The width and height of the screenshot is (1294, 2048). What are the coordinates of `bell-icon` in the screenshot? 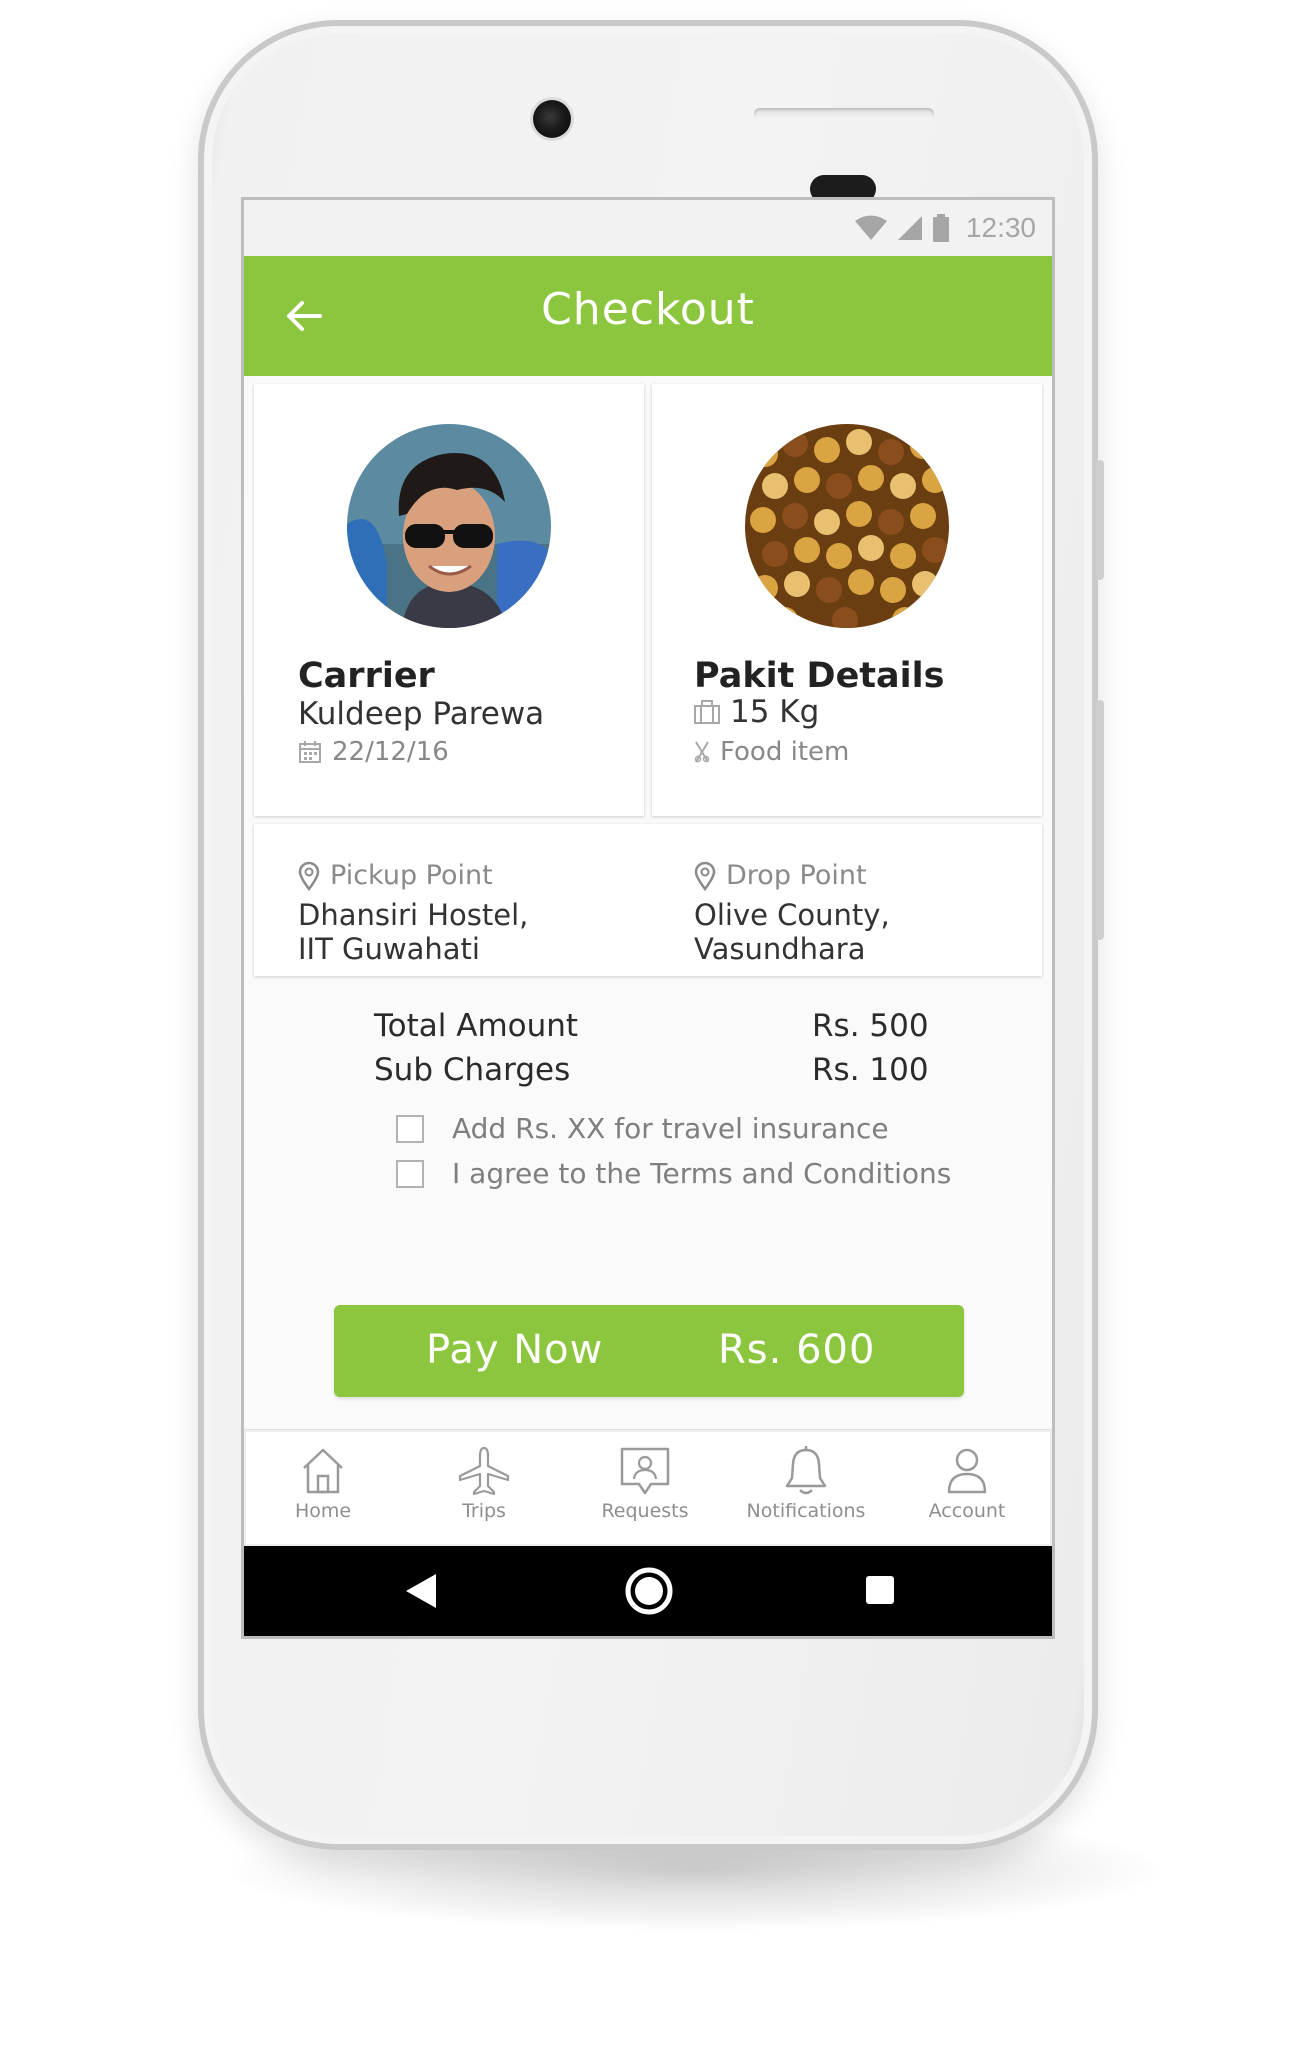 It's located at (806, 1470).